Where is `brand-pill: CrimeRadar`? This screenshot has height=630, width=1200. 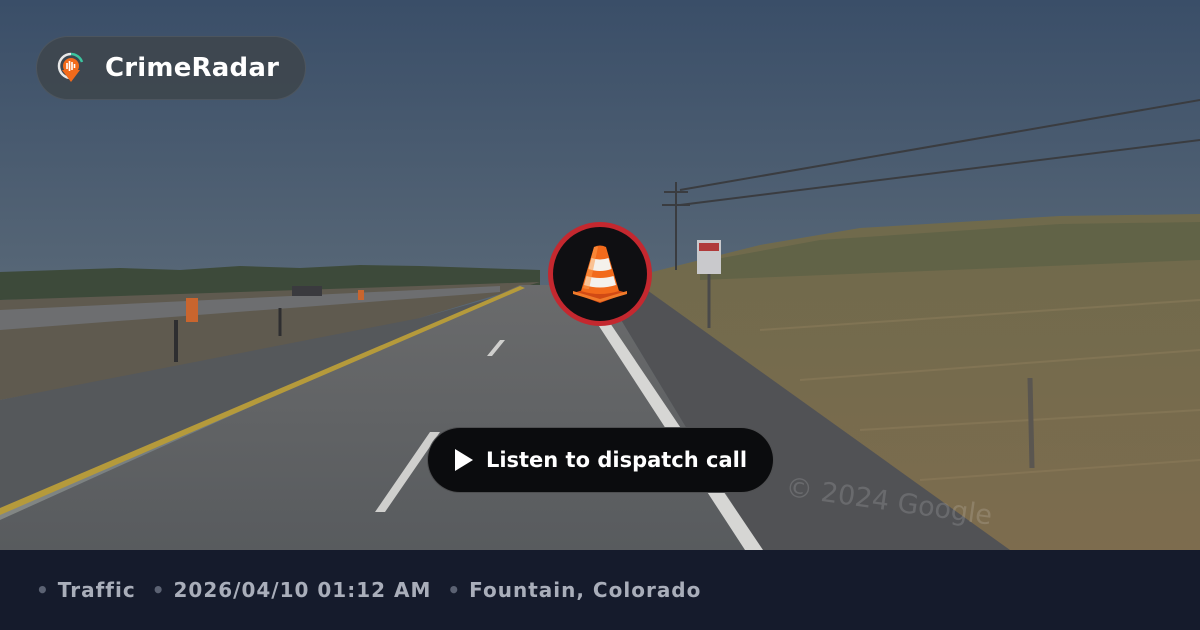
brand-pill: CrimeRadar is located at coordinates (171, 68).